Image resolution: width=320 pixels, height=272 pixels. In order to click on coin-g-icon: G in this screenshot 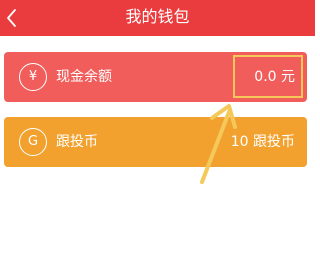, I will do `click(33, 142)`.